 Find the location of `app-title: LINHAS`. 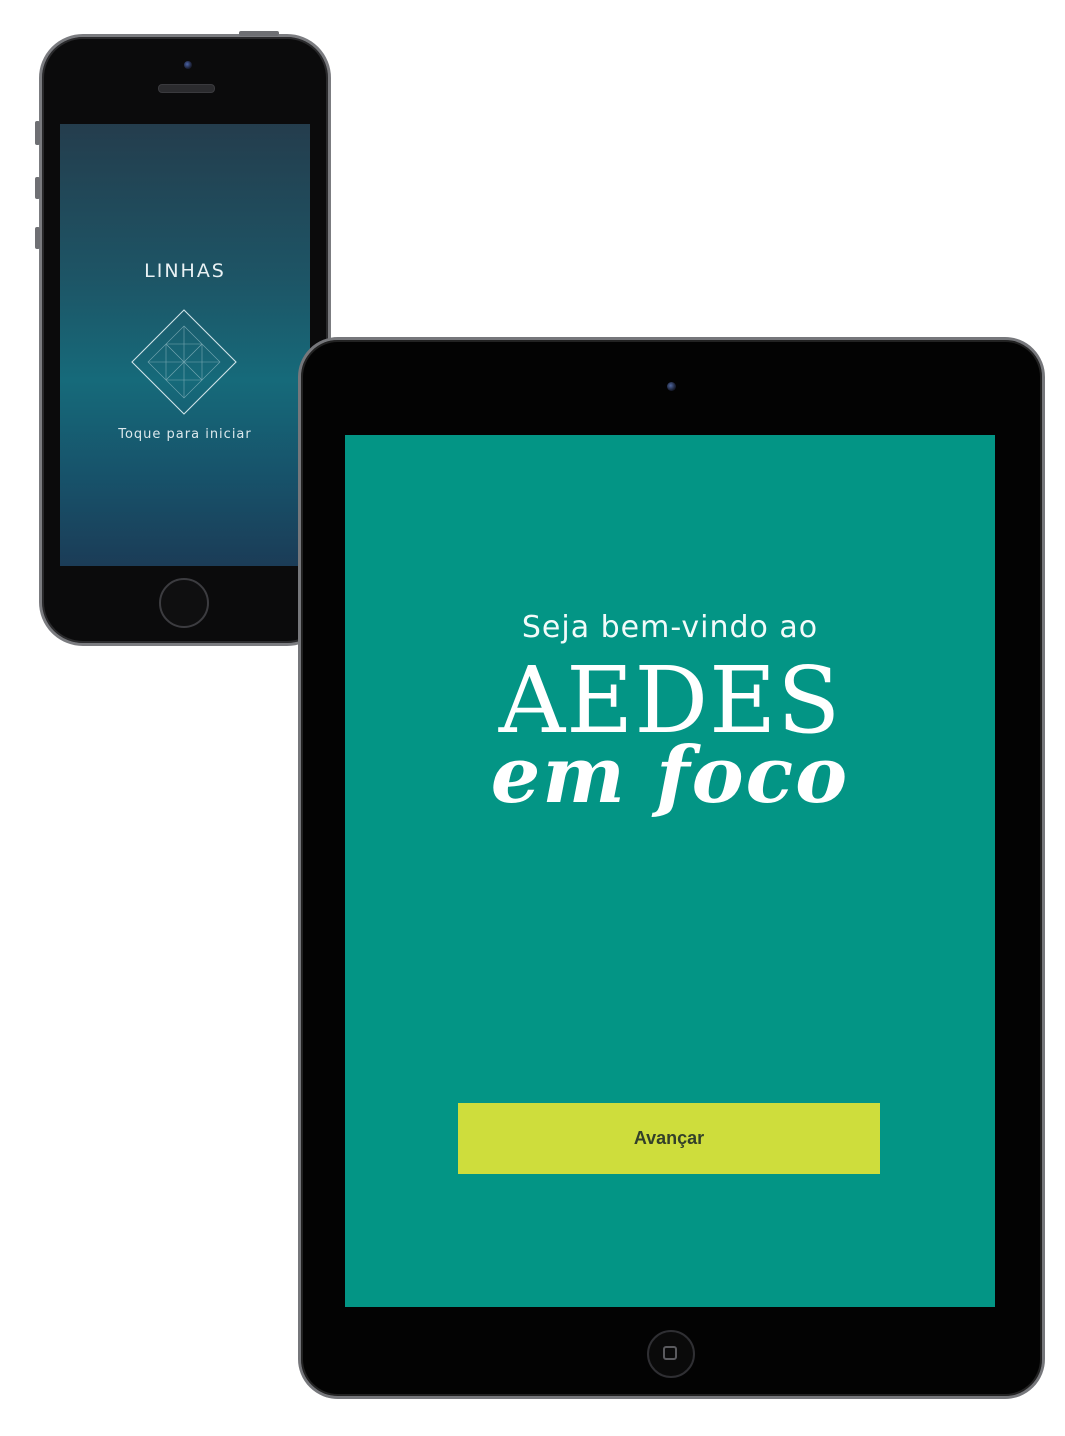

app-title: LINHAS is located at coordinates (185, 271).